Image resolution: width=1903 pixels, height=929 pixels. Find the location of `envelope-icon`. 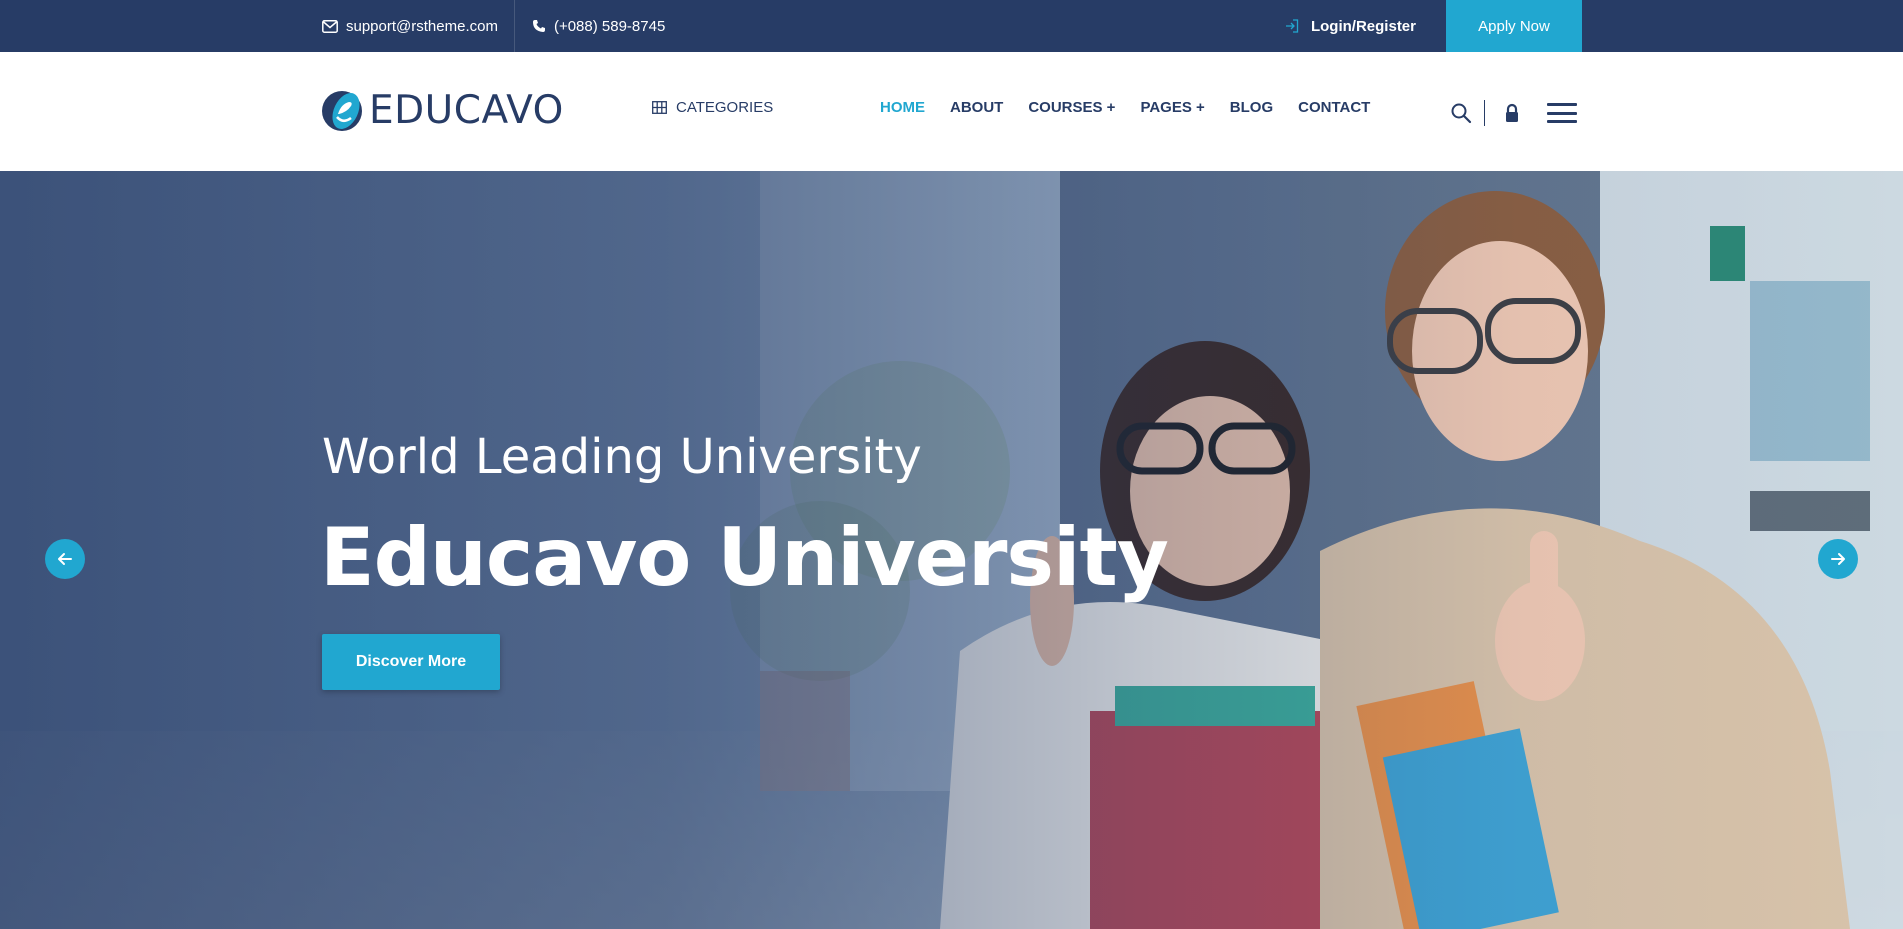

envelope-icon is located at coordinates (330, 26).